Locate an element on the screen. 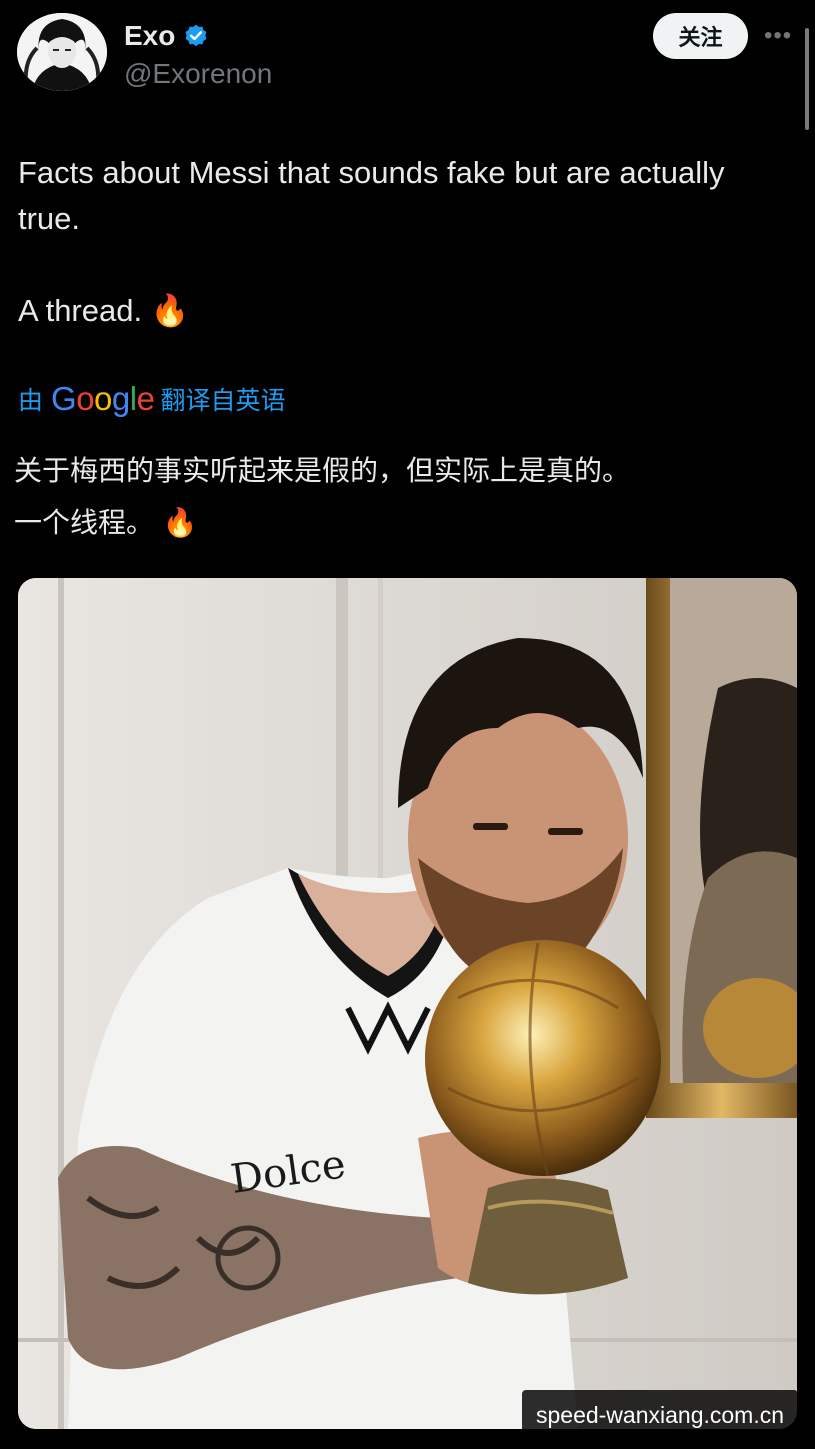  display-name: Exo is located at coordinates (149, 36).